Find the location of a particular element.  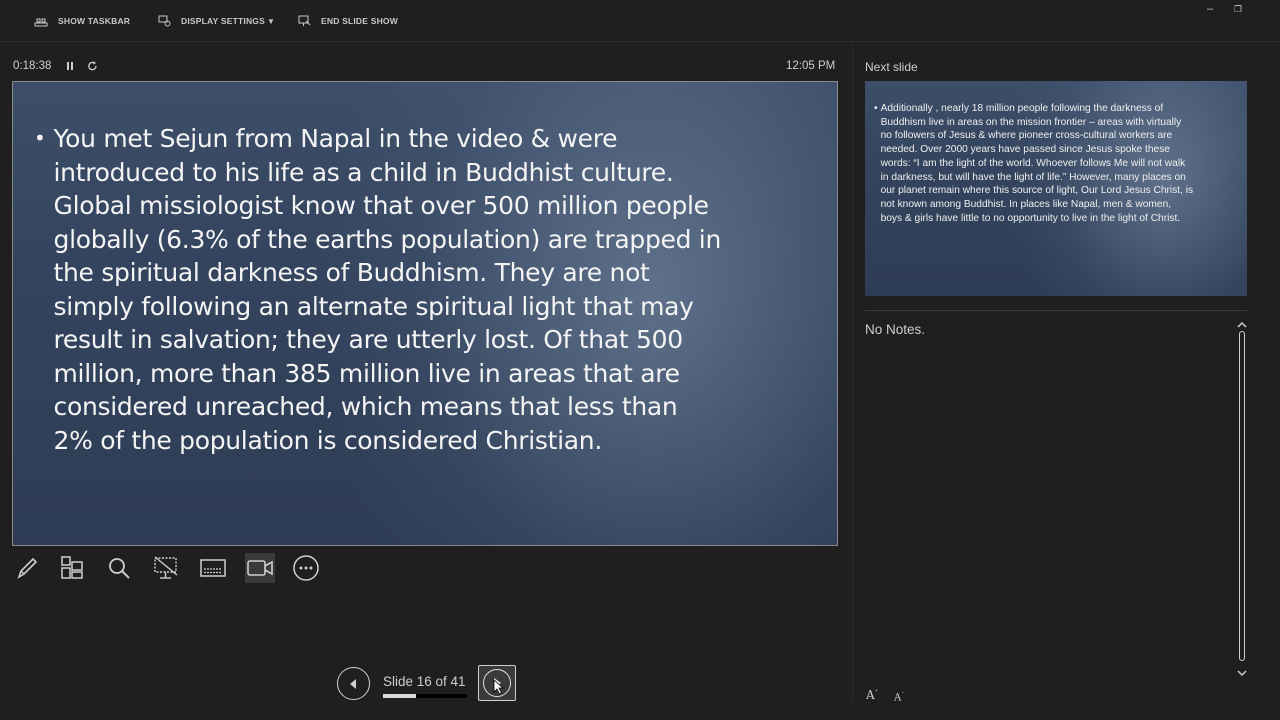

subtitles-button is located at coordinates (213, 568).